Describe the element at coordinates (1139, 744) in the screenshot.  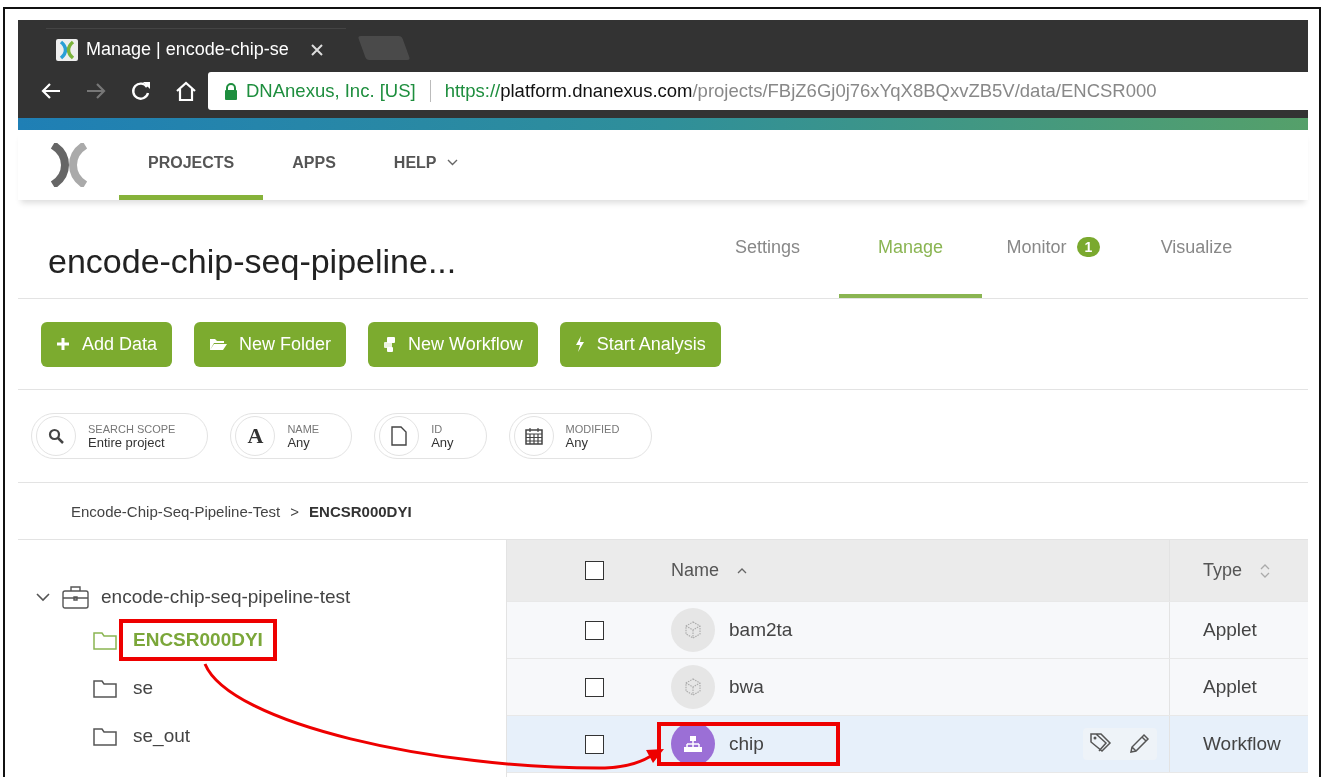
I see `pencil-icon` at that location.